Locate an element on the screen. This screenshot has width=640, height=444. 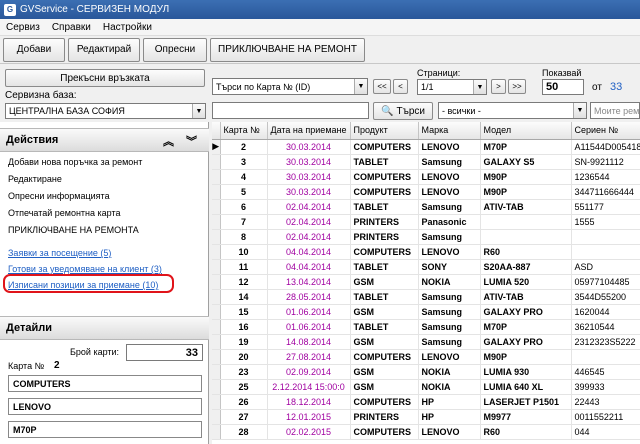
column-date: Дата на приемане is located at coordinates (309, 131).